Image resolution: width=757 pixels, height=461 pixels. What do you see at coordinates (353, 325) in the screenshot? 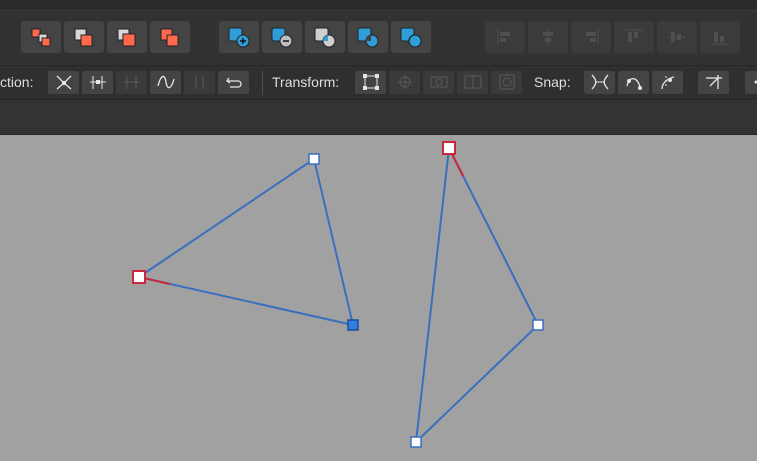
I see `node-selected` at bounding box center [353, 325].